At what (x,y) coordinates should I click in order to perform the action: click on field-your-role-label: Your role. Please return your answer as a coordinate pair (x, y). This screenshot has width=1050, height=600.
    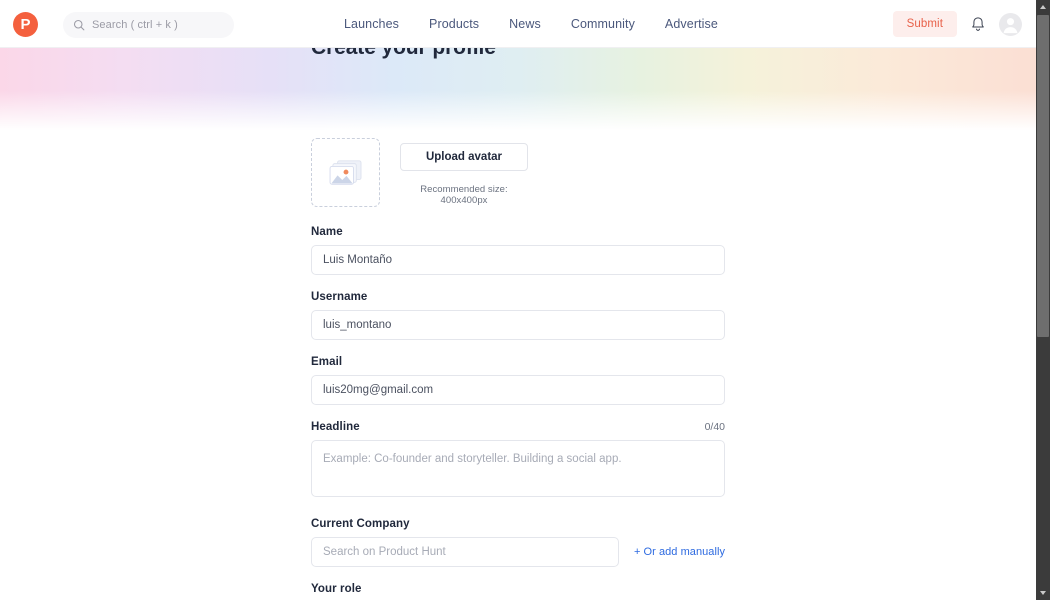
    Looking at the image, I should click on (336, 589).